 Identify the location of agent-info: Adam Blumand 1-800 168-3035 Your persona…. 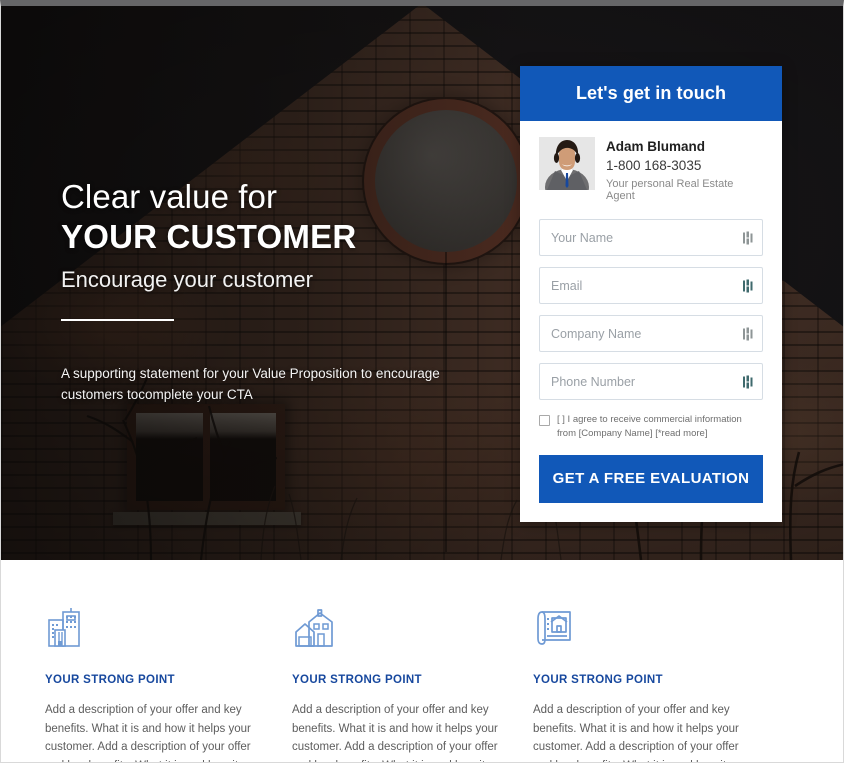
(684, 169).